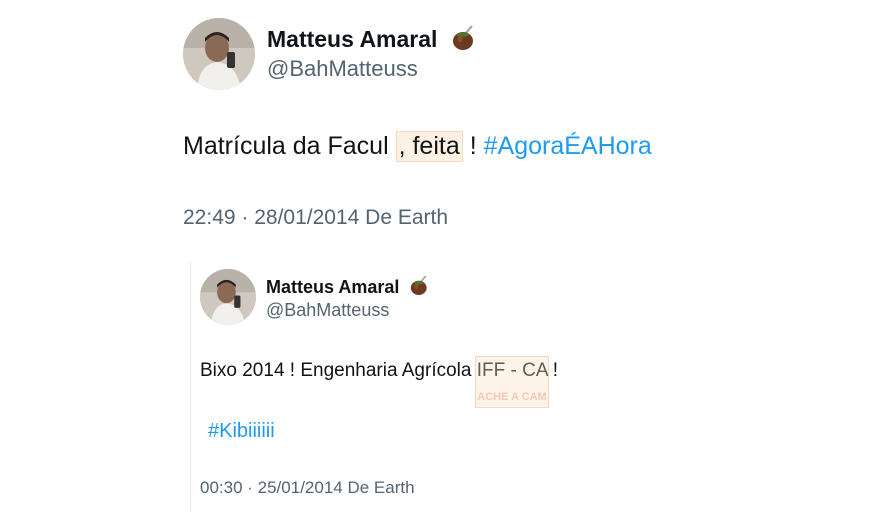  I want to click on hashtag-link: #AgoraÉAHora, so click(568, 146).